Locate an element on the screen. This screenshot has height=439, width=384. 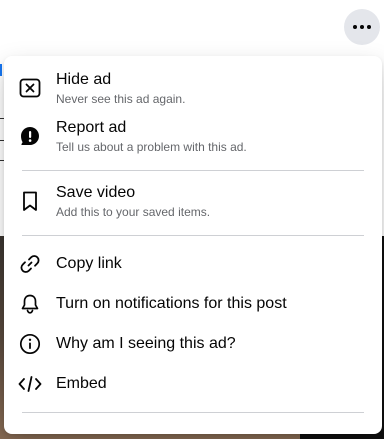
menu-item-description: Never see this ad again. is located at coordinates (121, 99).